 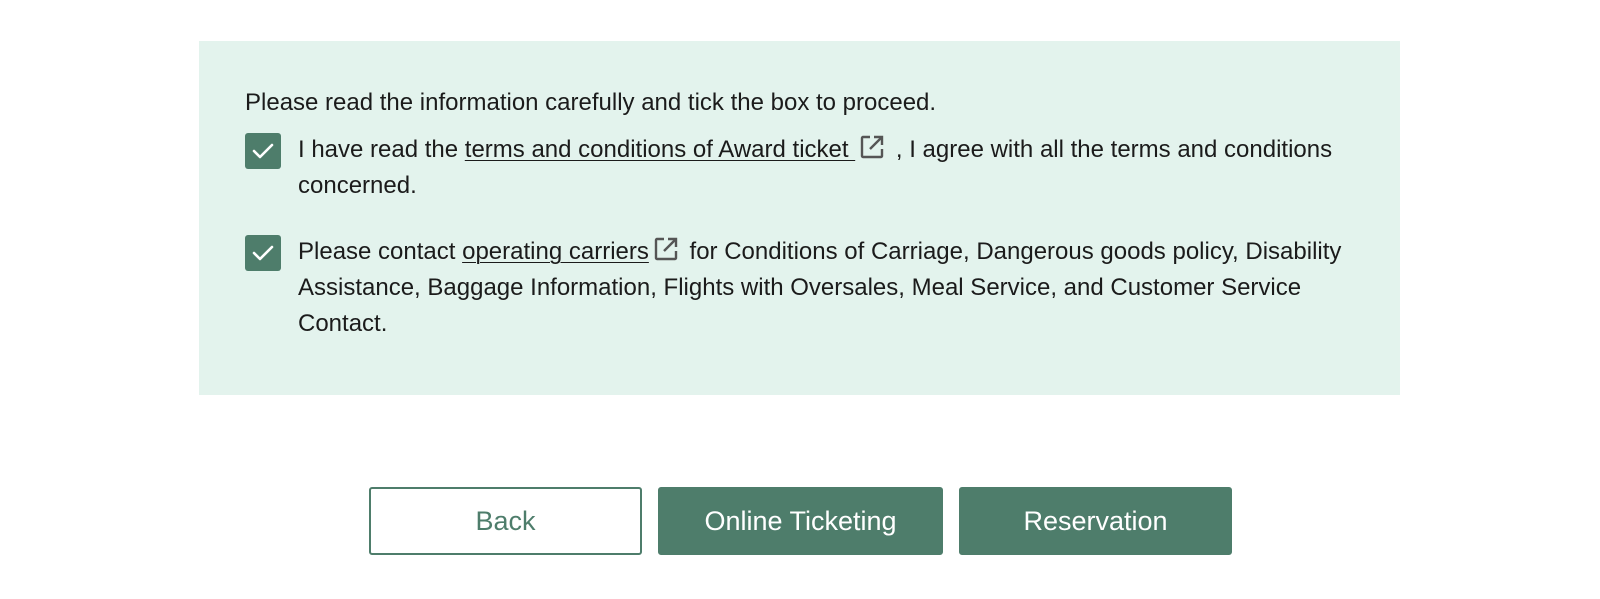 What do you see at coordinates (555, 251) in the screenshot?
I see `operating-carriers-link: operating carriers` at bounding box center [555, 251].